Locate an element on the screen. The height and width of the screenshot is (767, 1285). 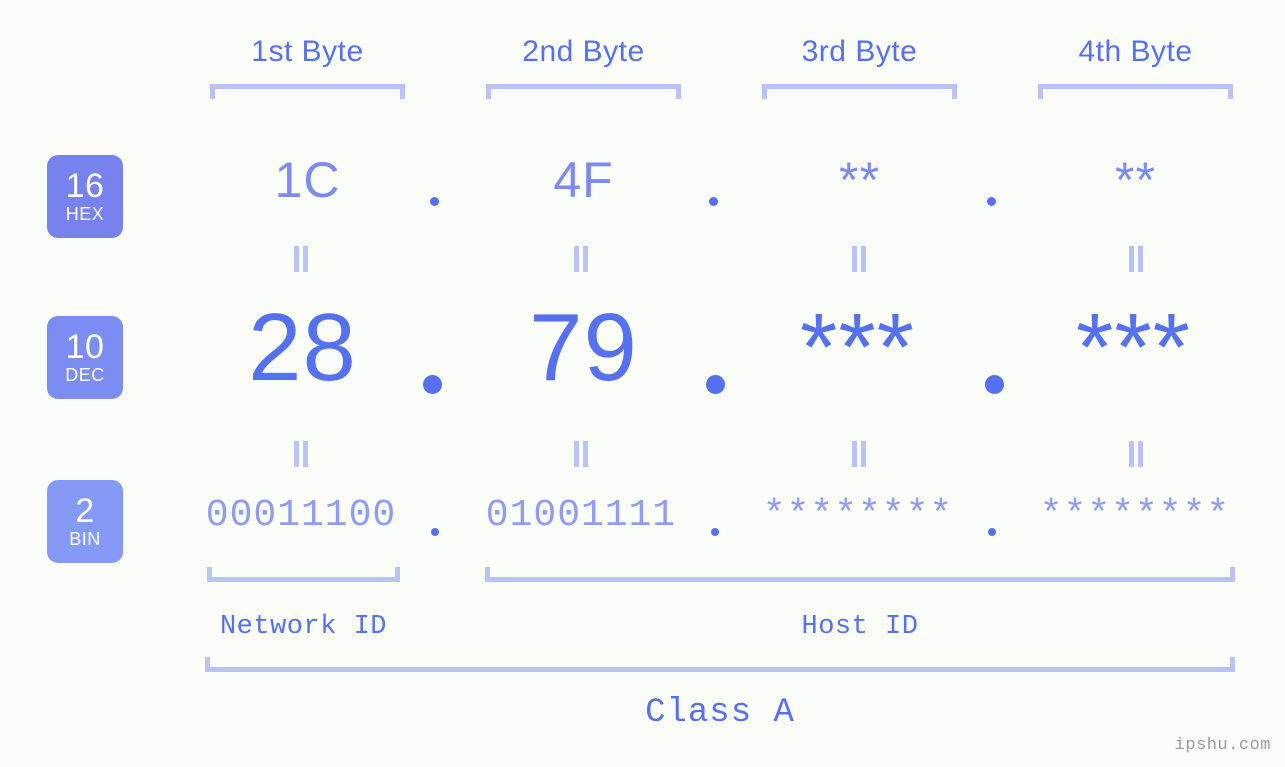
byte-header-3: 3rd Byte is located at coordinates (859, 51).